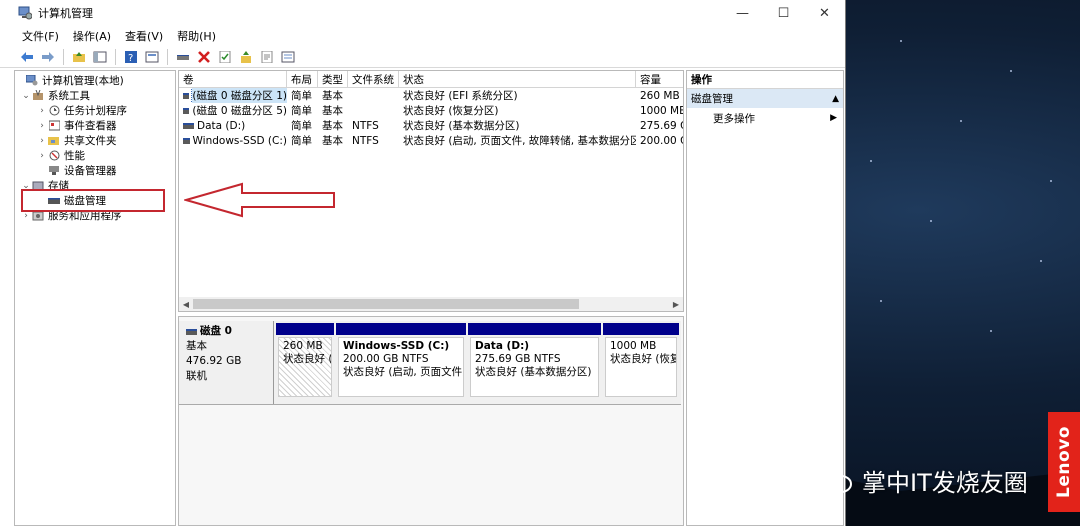  Describe the element at coordinates (519, 141) in the screenshot. I see `volume-status: 状态良好 (启动, 页面文件, 故障转储, 基本数据分区)` at that location.